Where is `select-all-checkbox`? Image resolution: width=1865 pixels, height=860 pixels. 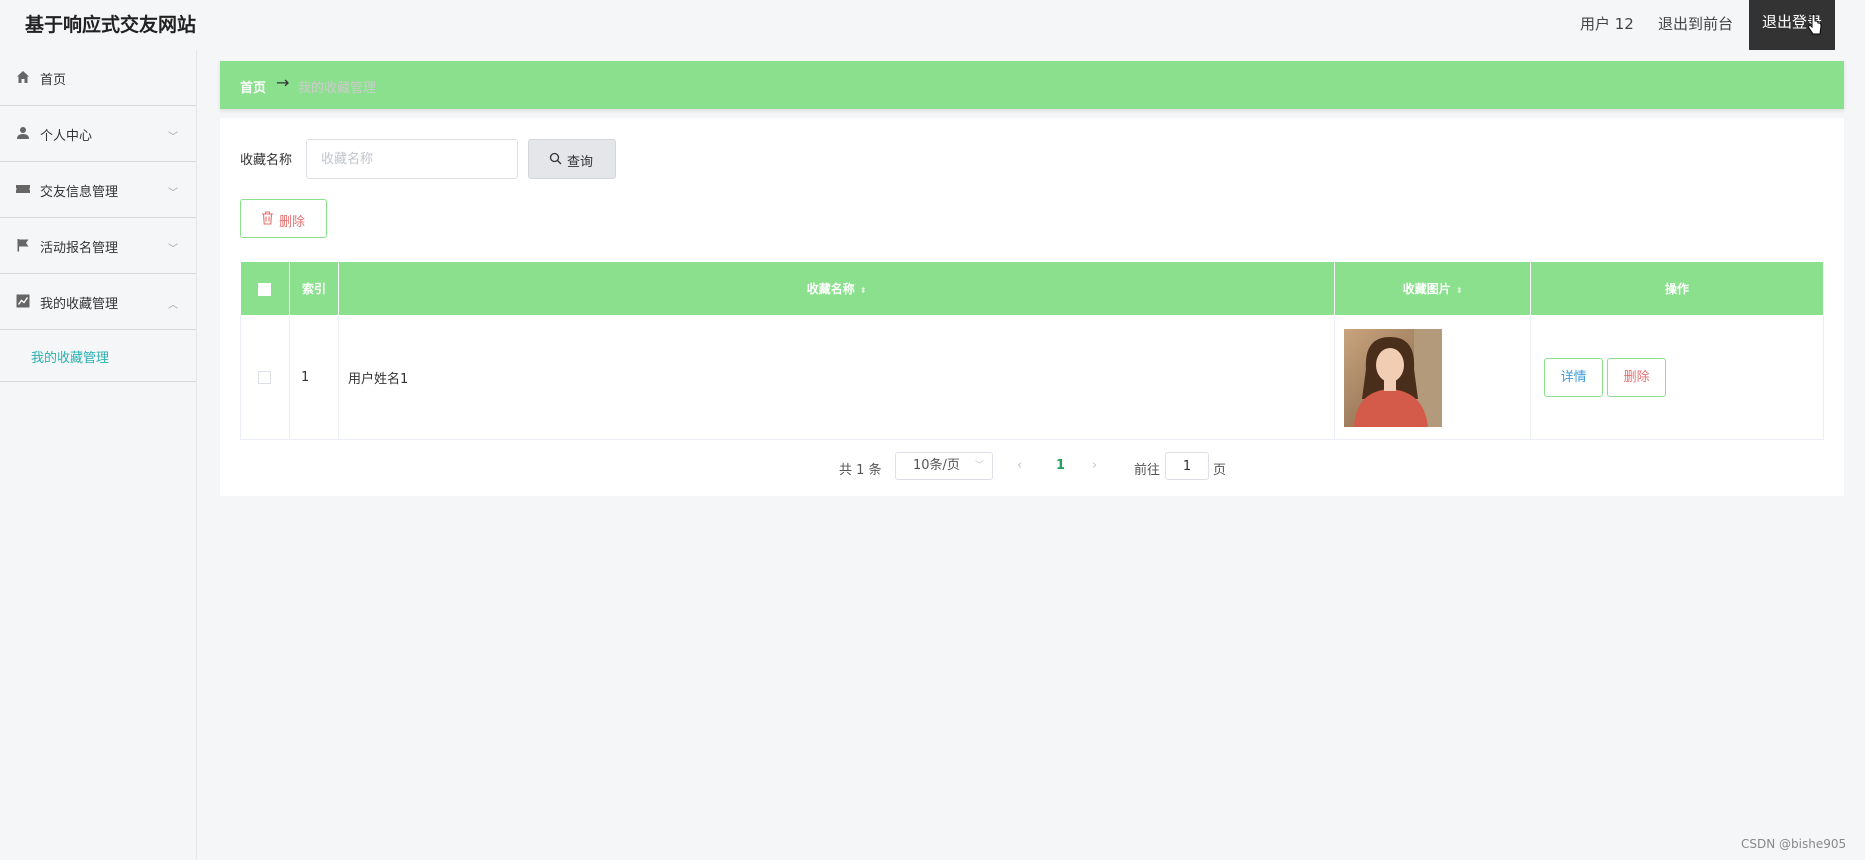
select-all-checkbox is located at coordinates (265, 289).